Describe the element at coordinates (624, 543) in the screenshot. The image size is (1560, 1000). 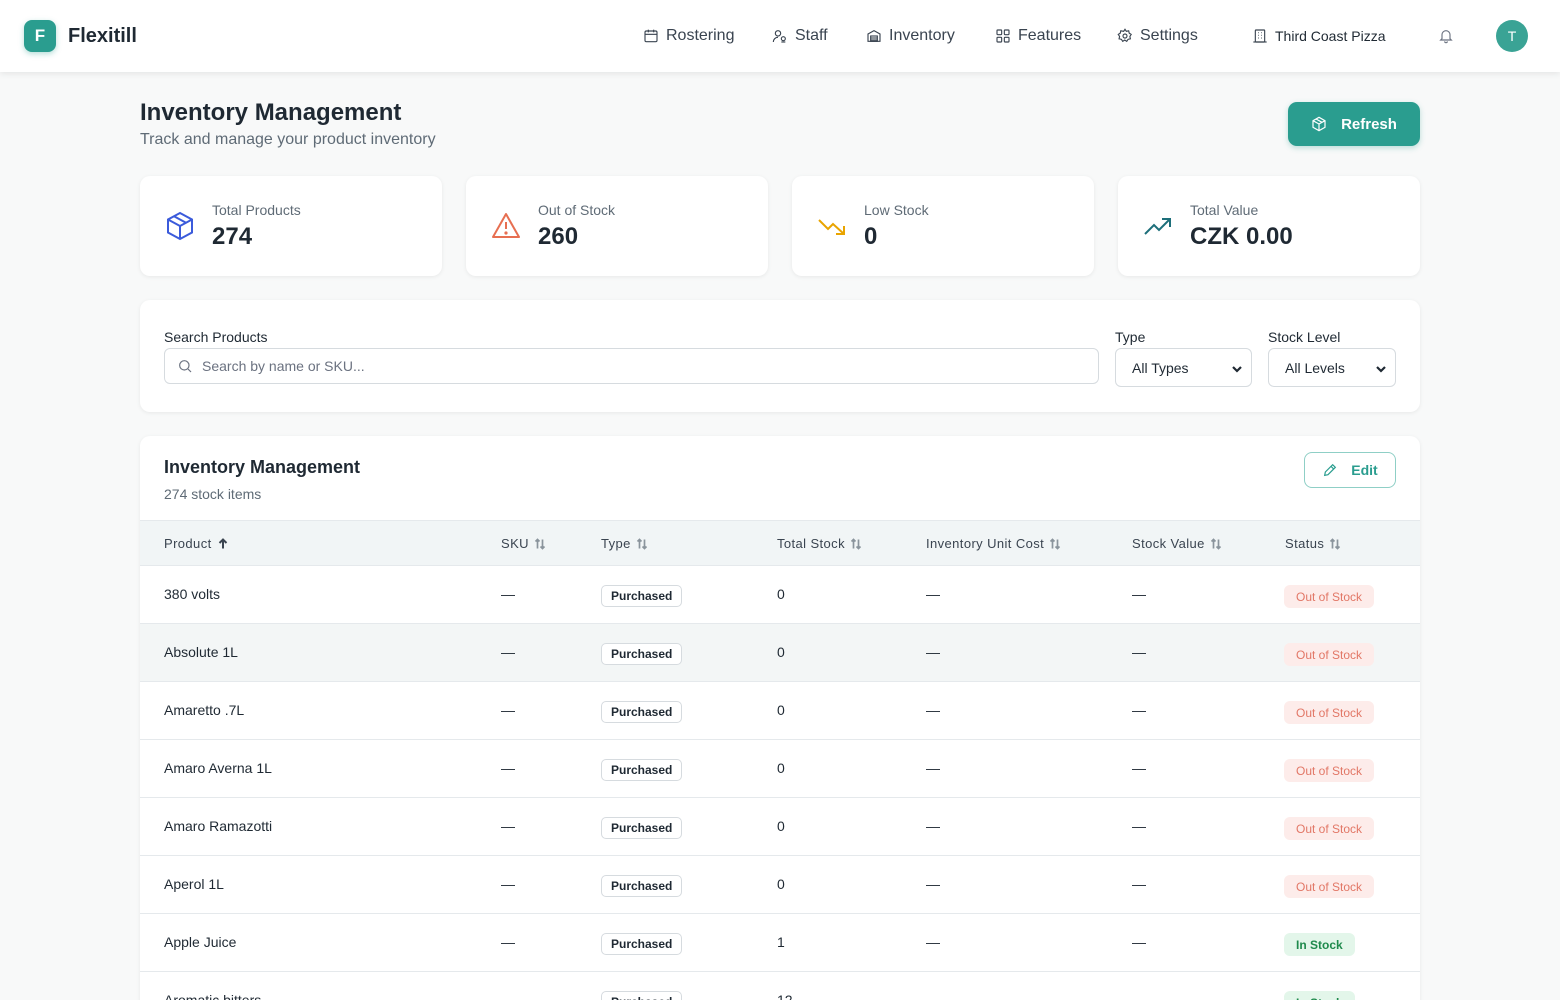
I see `column-header-type: Type` at that location.